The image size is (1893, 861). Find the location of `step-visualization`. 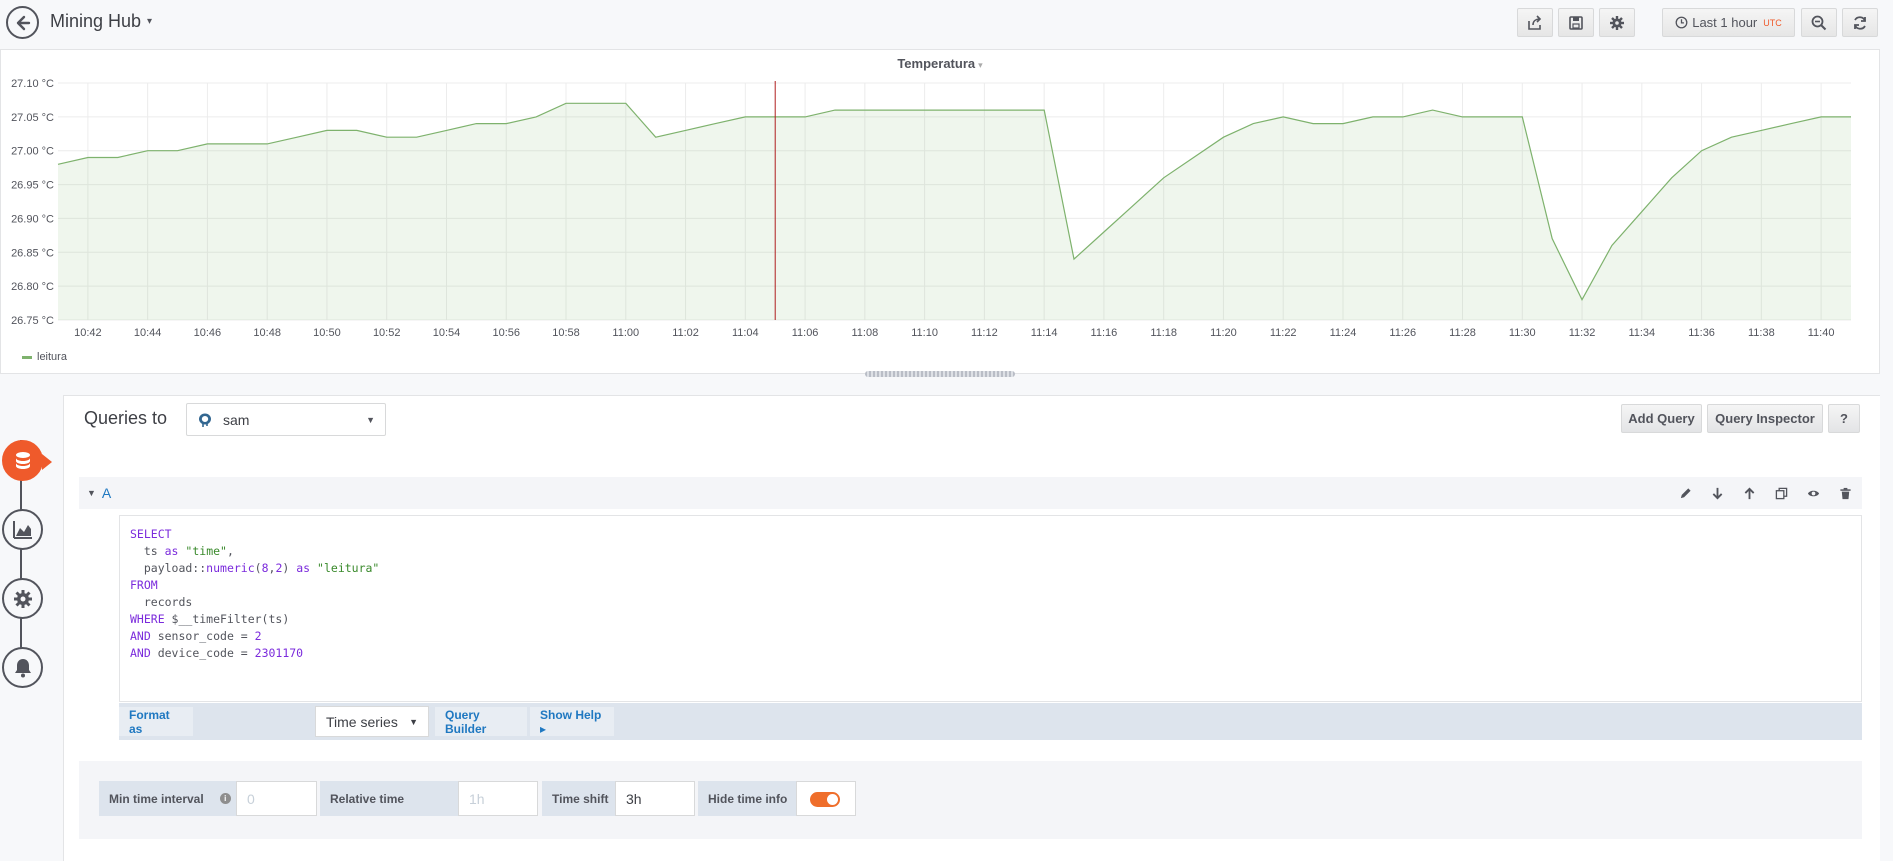

step-visualization is located at coordinates (22, 529).